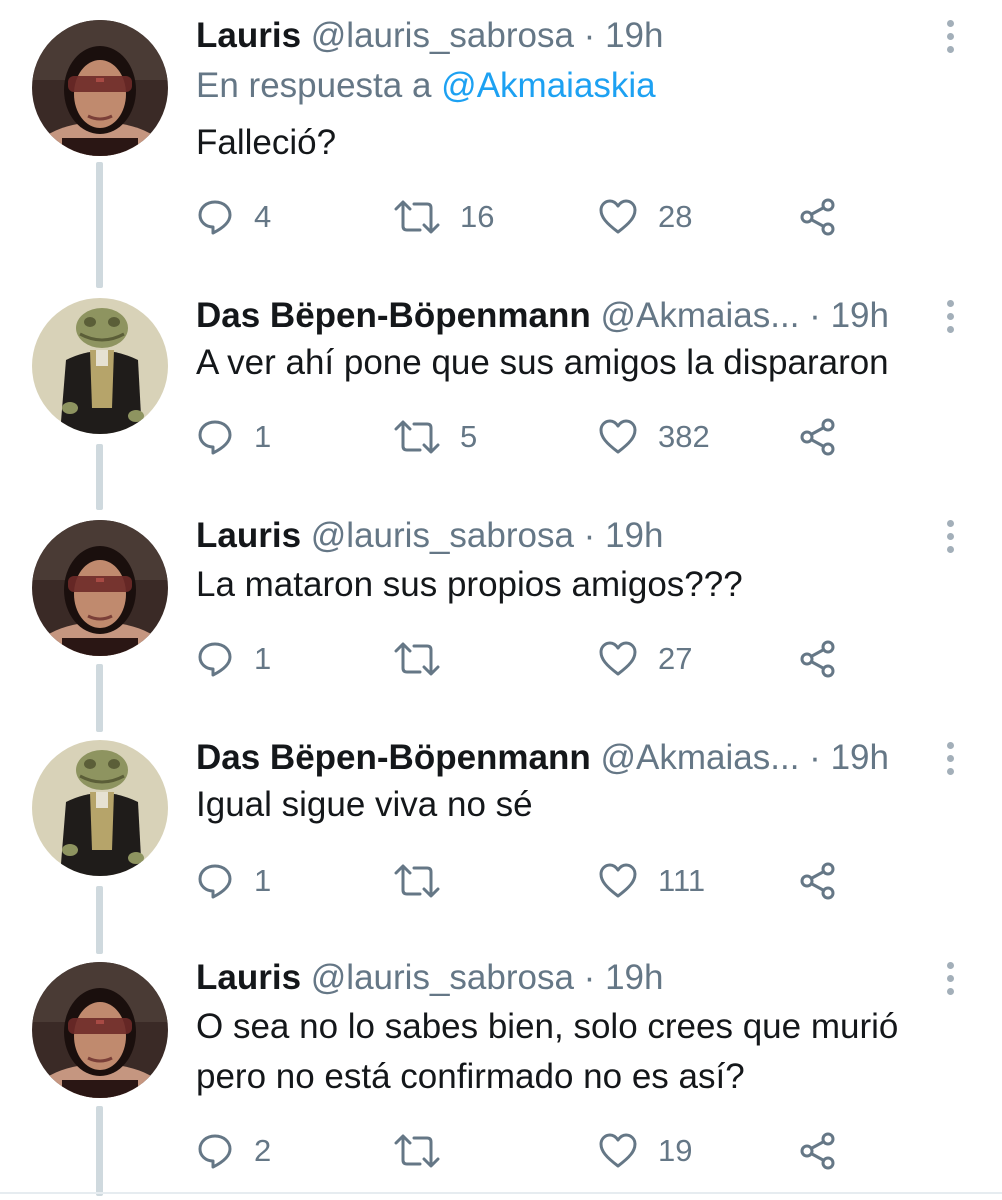 Image resolution: width=1002 pixels, height=1200 pixels. I want to click on frog-avatar-image, so click(100, 808).